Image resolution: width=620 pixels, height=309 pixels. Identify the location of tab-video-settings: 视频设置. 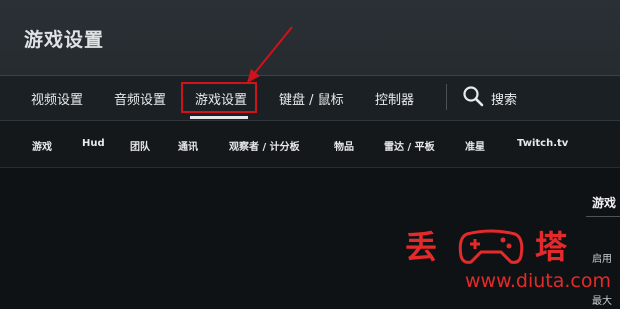
(57, 98).